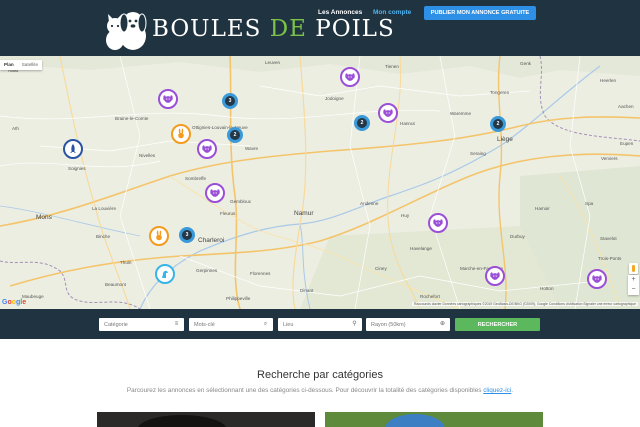  I want to click on place-heerlen: Heerlen, so click(608, 80).